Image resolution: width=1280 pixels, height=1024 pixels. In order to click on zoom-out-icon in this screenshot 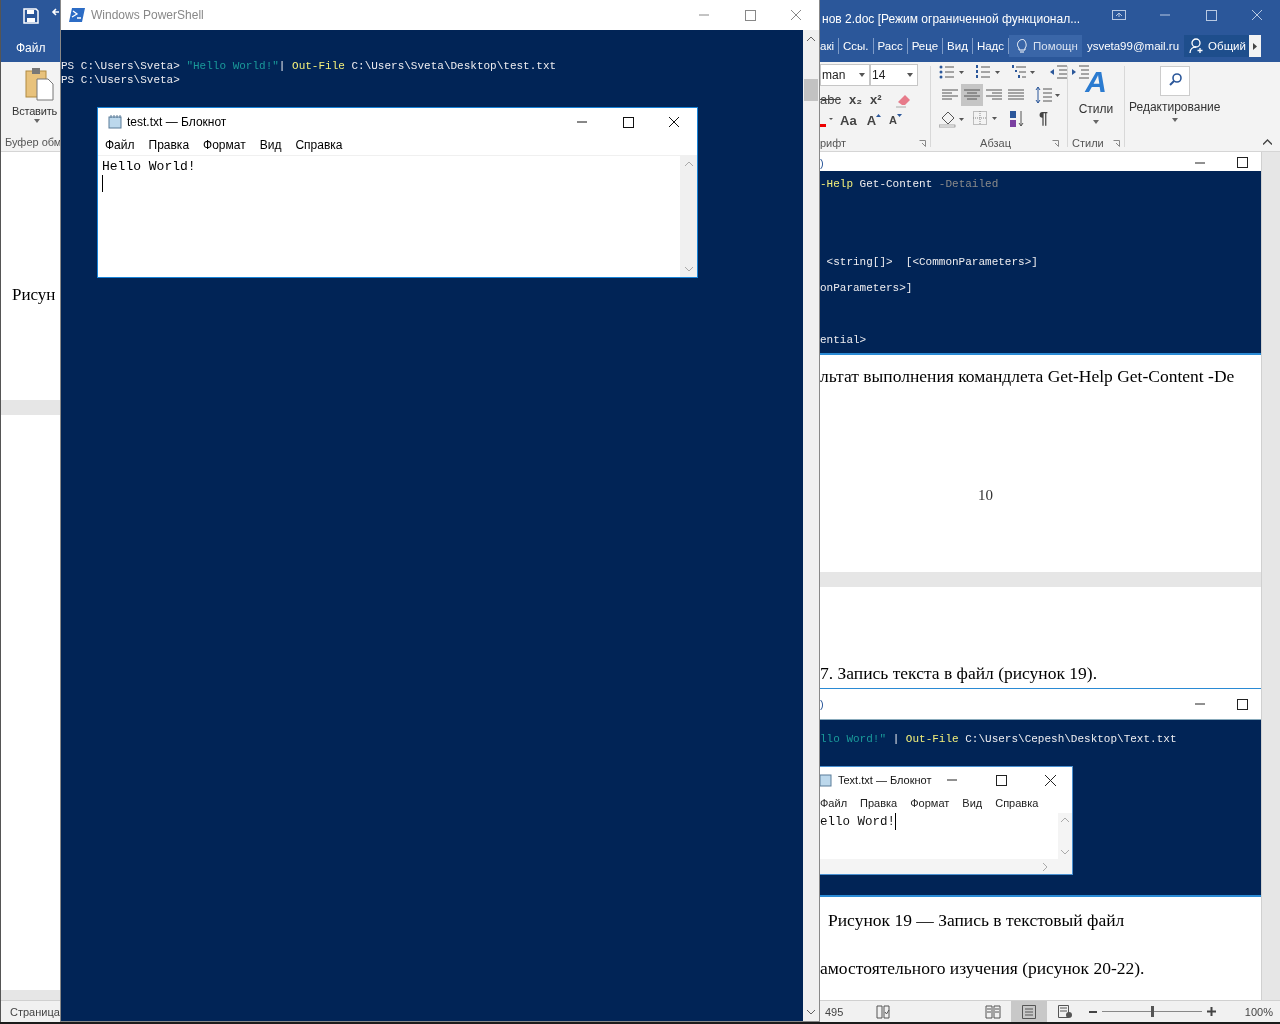, I will do `click(1092, 1011)`.